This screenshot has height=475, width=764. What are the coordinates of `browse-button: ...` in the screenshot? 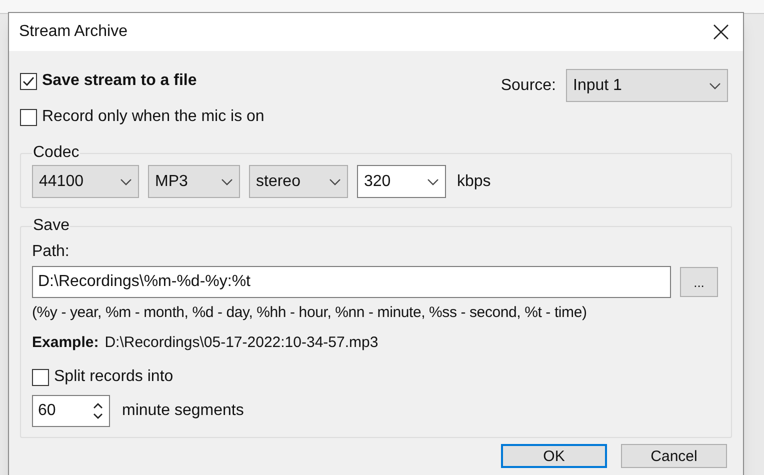 It's located at (699, 282).